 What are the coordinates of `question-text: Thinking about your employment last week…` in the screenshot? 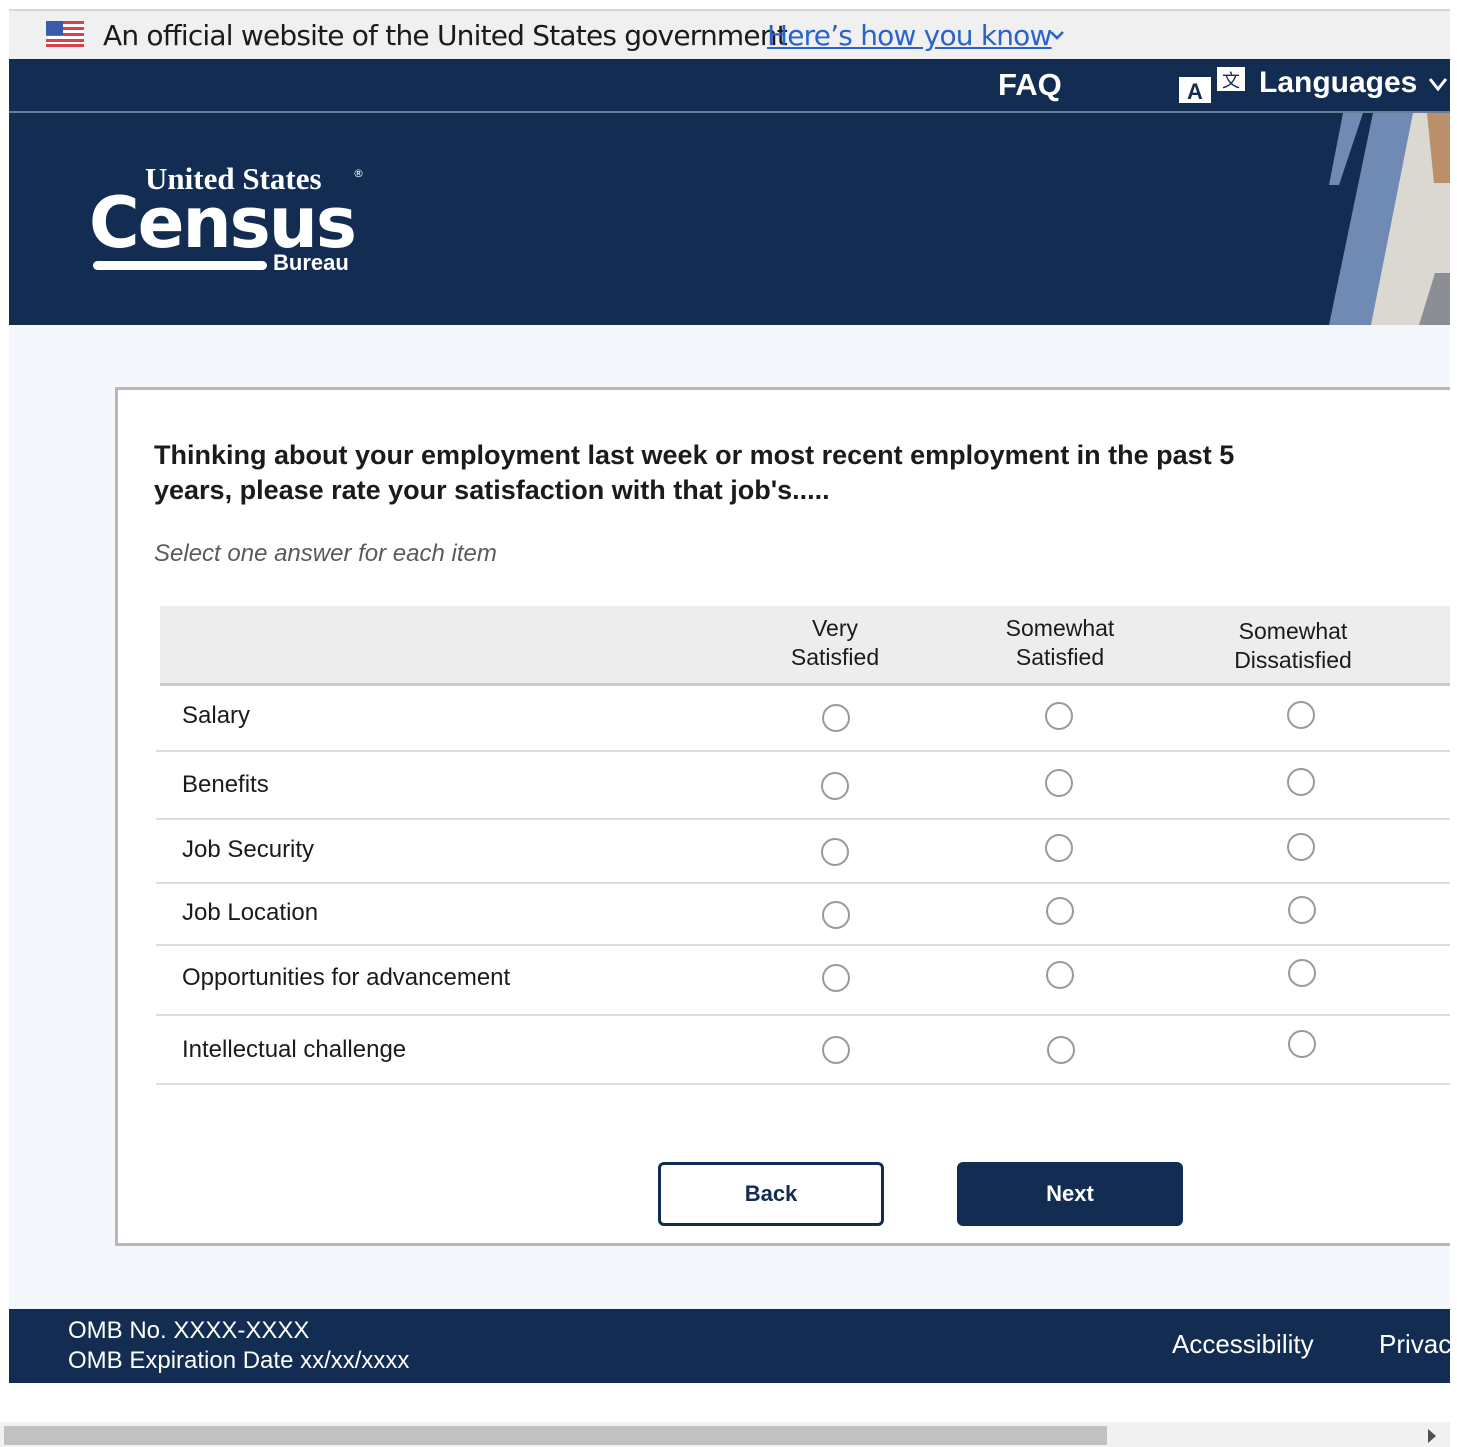 It's located at (694, 472).